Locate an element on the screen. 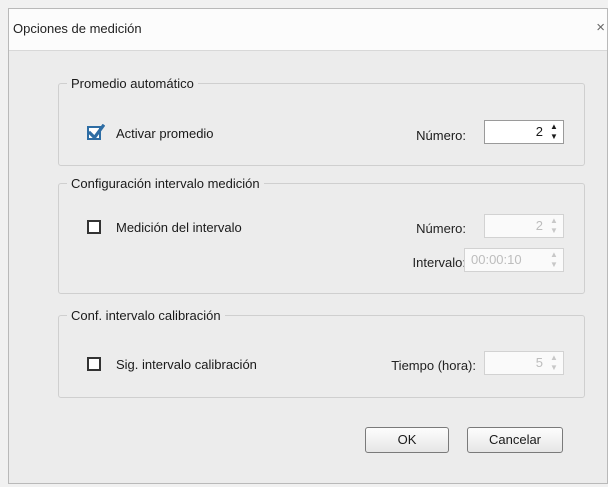  calibration-time-label: Tiempo (hora): is located at coordinates (433, 365).